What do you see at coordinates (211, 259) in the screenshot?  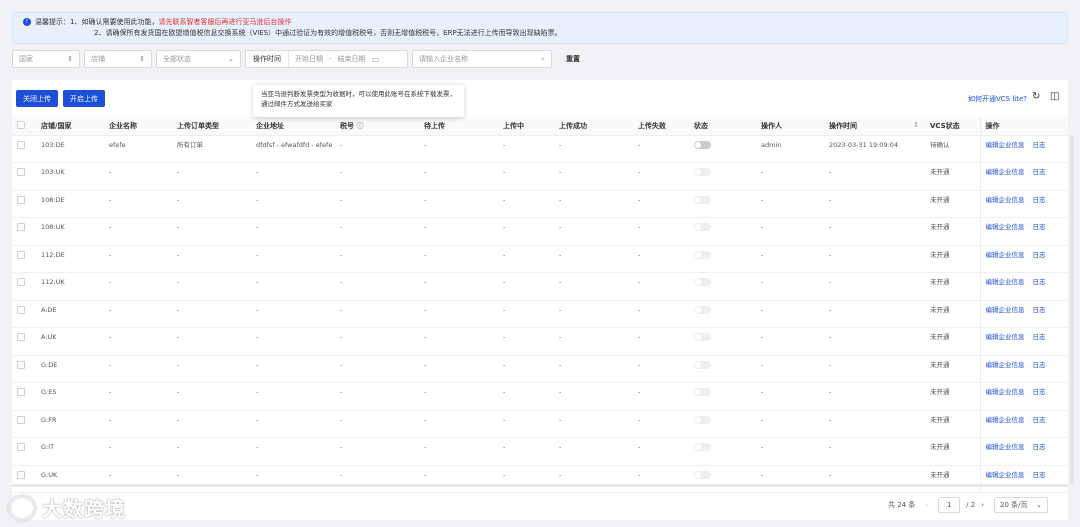 I see `cell-type: -` at bounding box center [211, 259].